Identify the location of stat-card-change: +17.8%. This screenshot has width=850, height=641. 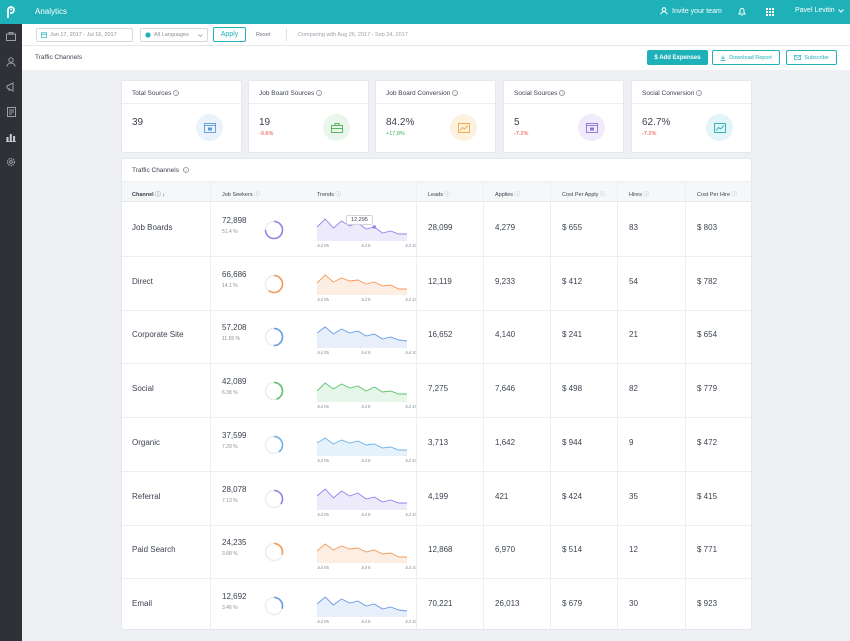
(395, 134).